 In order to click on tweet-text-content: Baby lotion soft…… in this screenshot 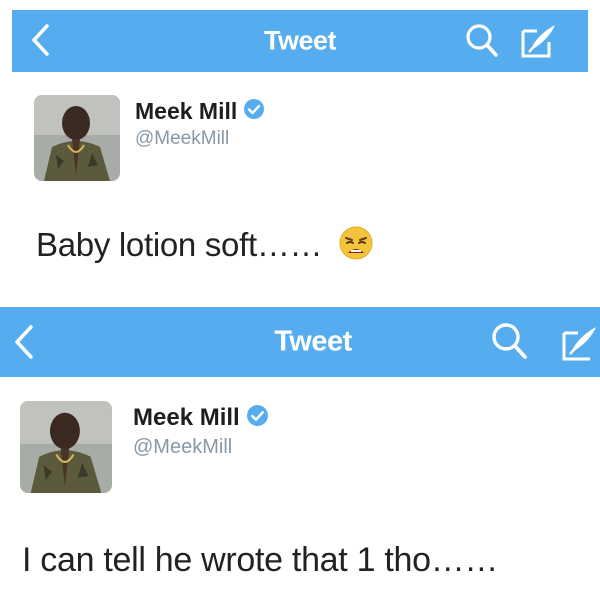, I will do `click(179, 244)`.